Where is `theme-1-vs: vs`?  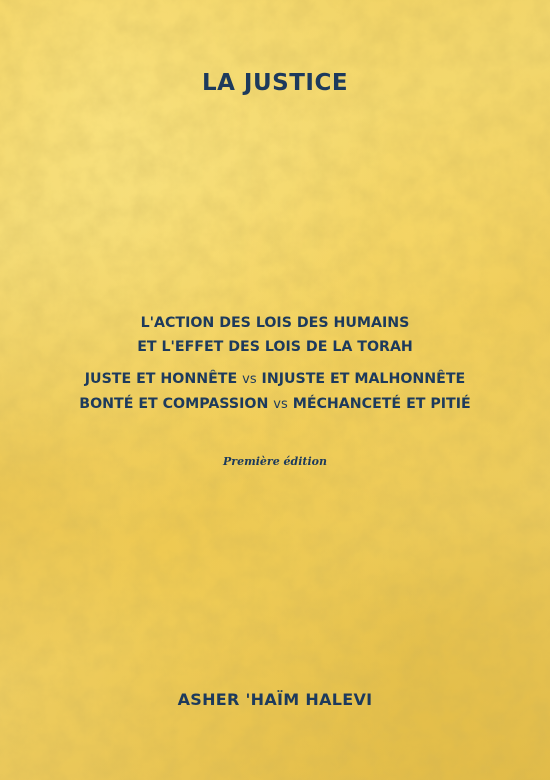
theme-1-vs: vs is located at coordinates (249, 379).